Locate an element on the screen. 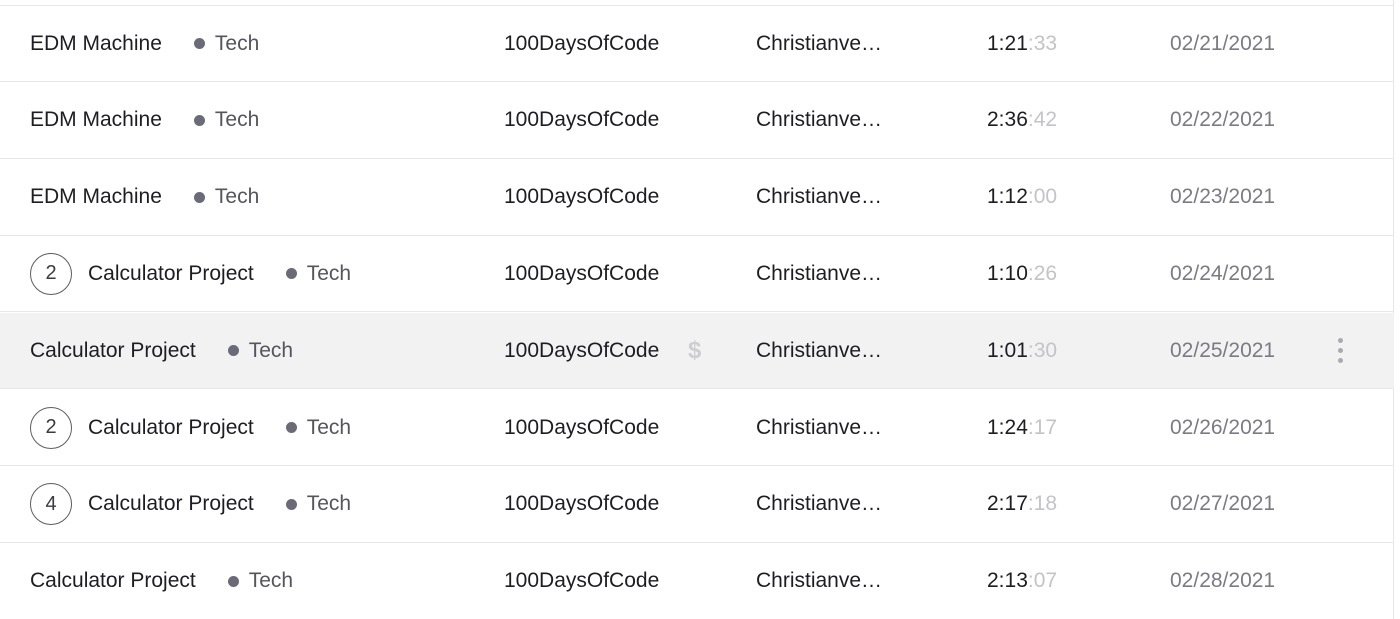  duration-main: 1:12 is located at coordinates (1007, 197).